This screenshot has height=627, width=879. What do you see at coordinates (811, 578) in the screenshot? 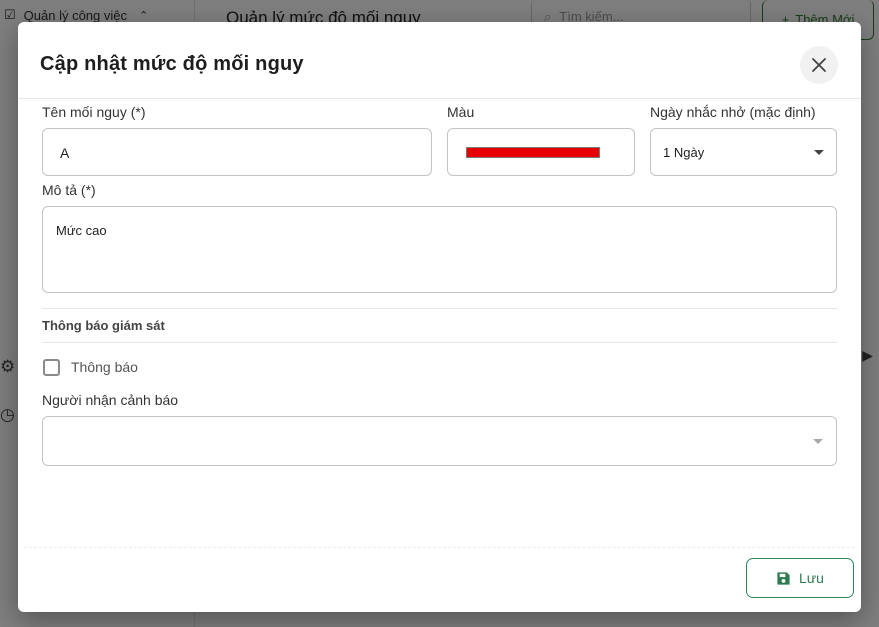
I see `save-label: Lưu` at bounding box center [811, 578].